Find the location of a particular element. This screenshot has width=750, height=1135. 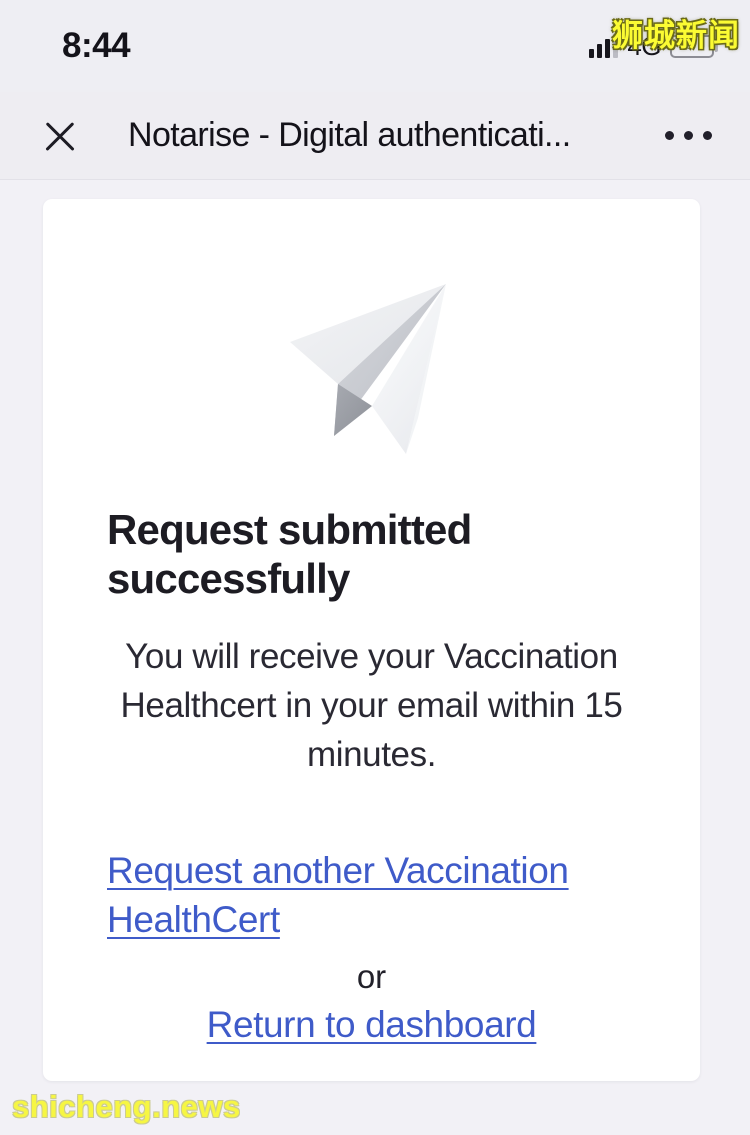

return-to-dashboard-link: Return to dashboard is located at coordinates (371, 1025).